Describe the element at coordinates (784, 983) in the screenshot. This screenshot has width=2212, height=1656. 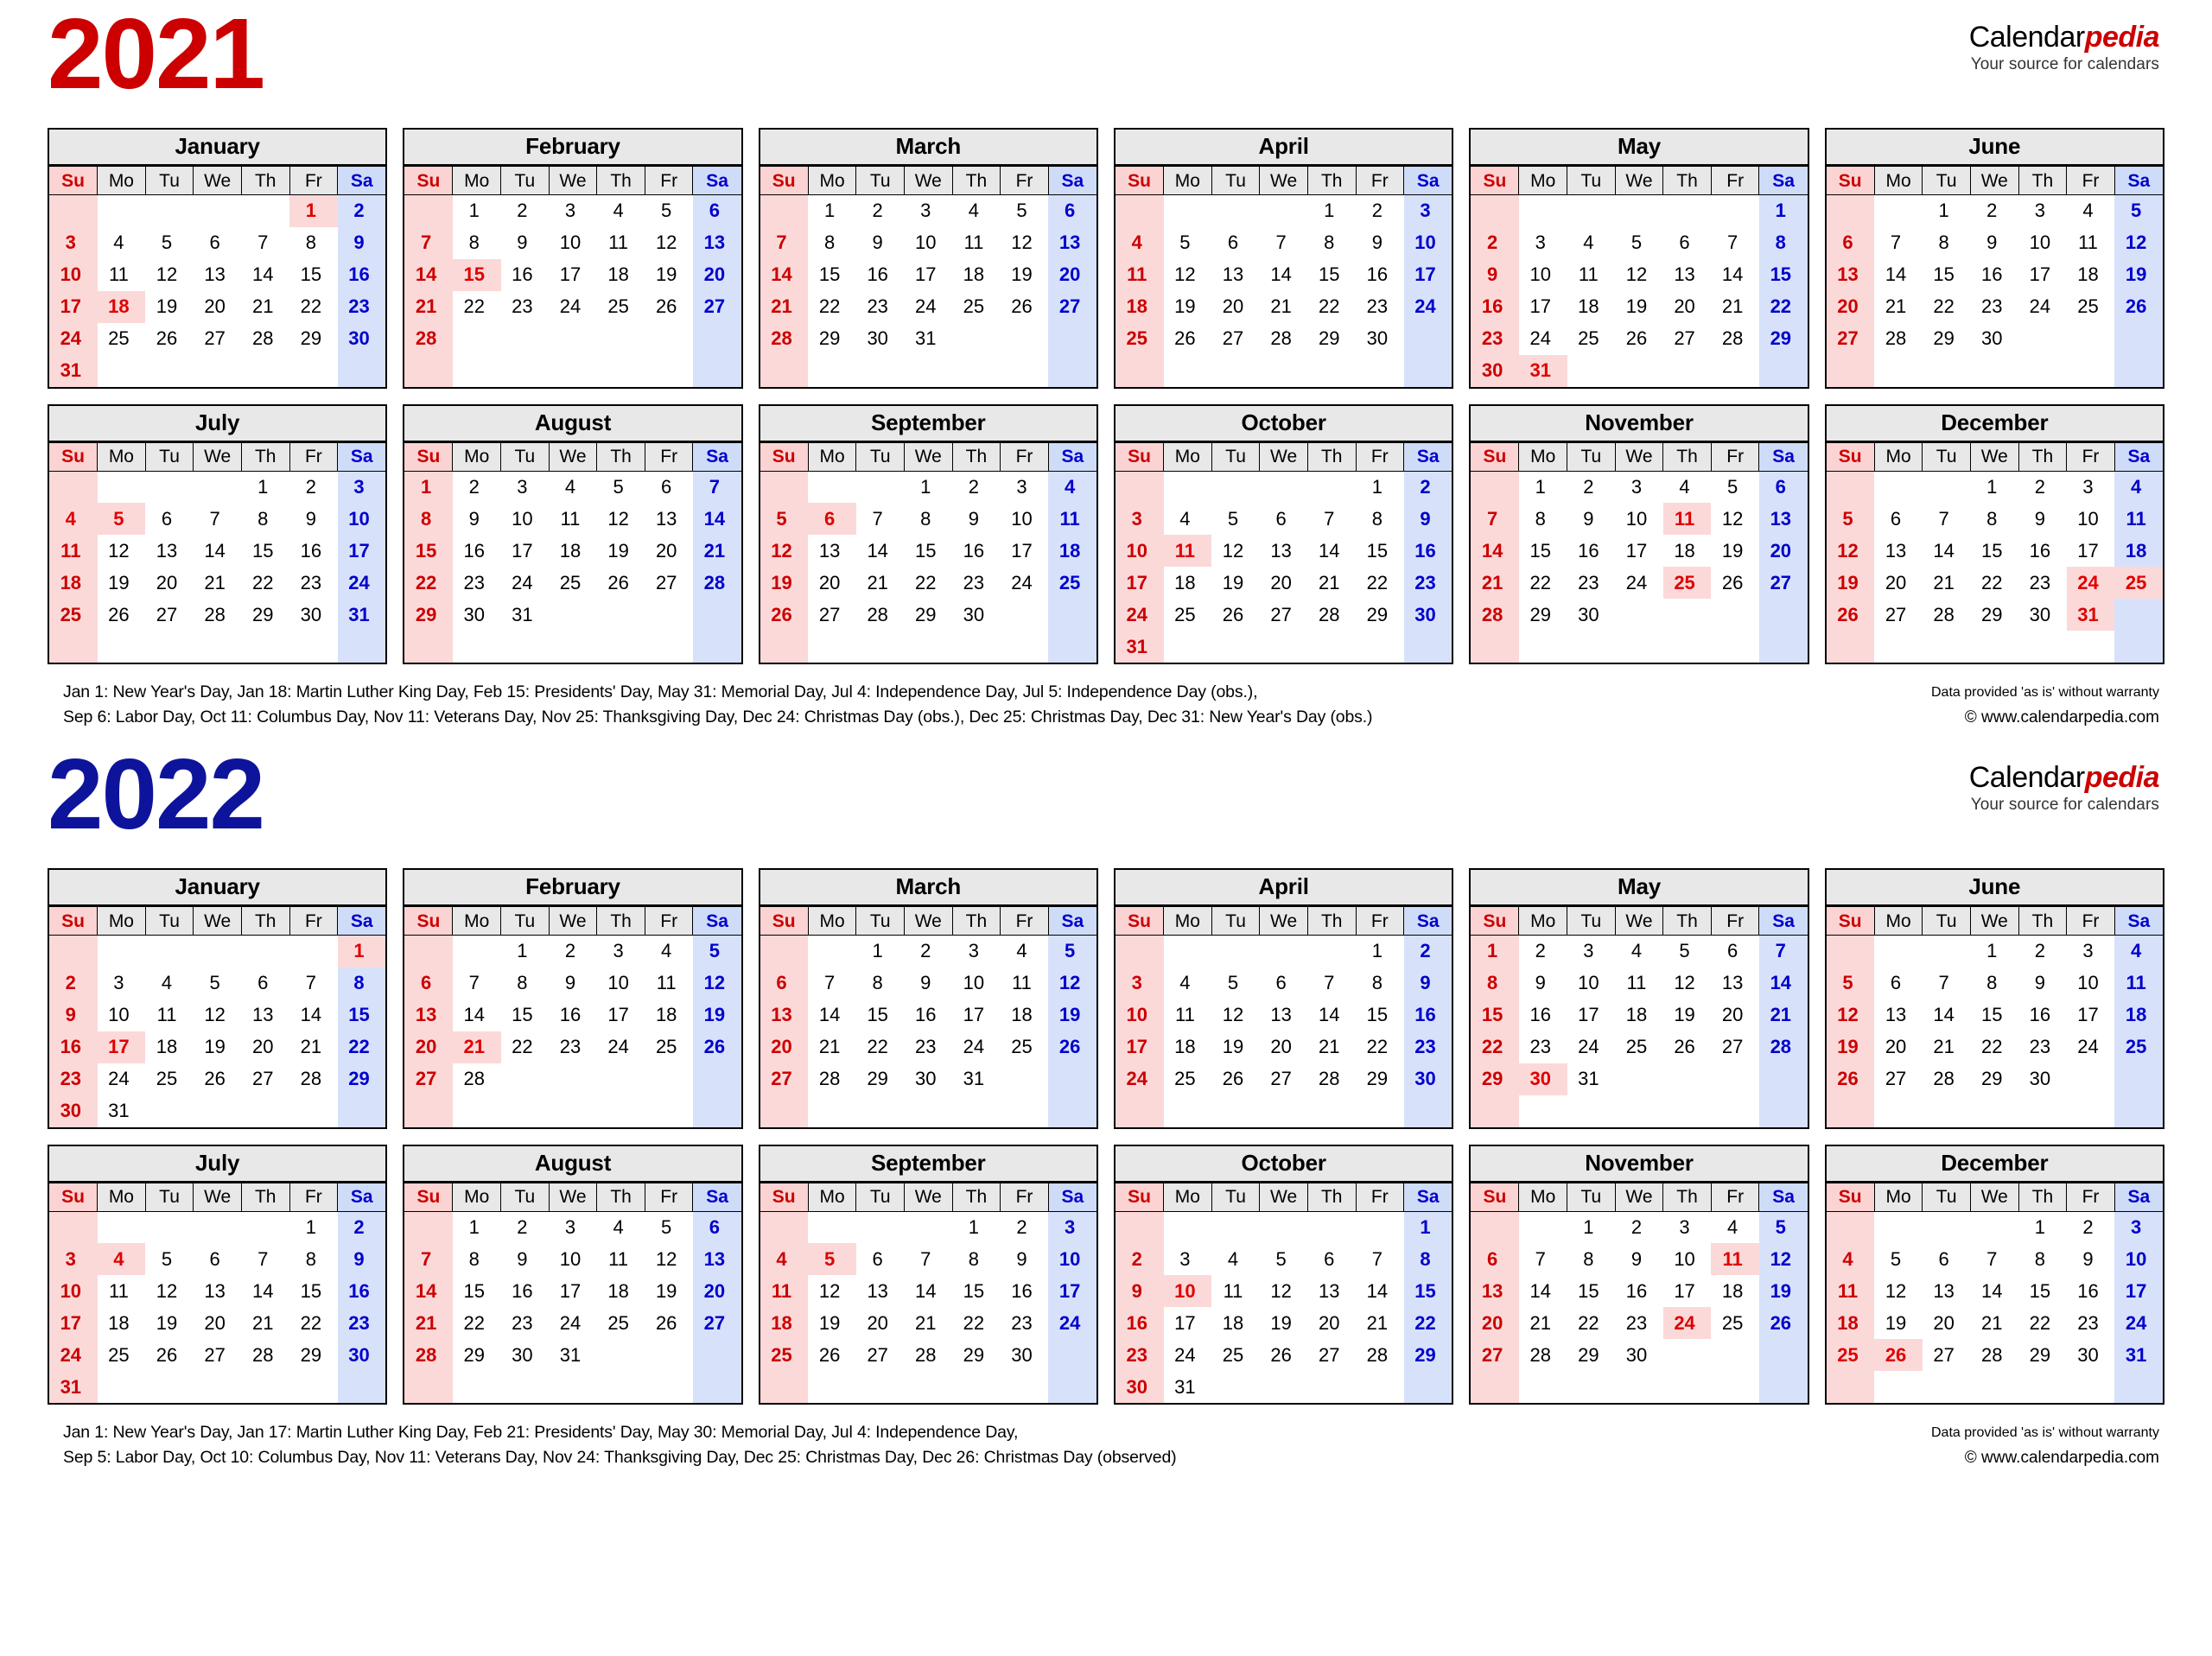
I see `day-cell: 6` at that location.